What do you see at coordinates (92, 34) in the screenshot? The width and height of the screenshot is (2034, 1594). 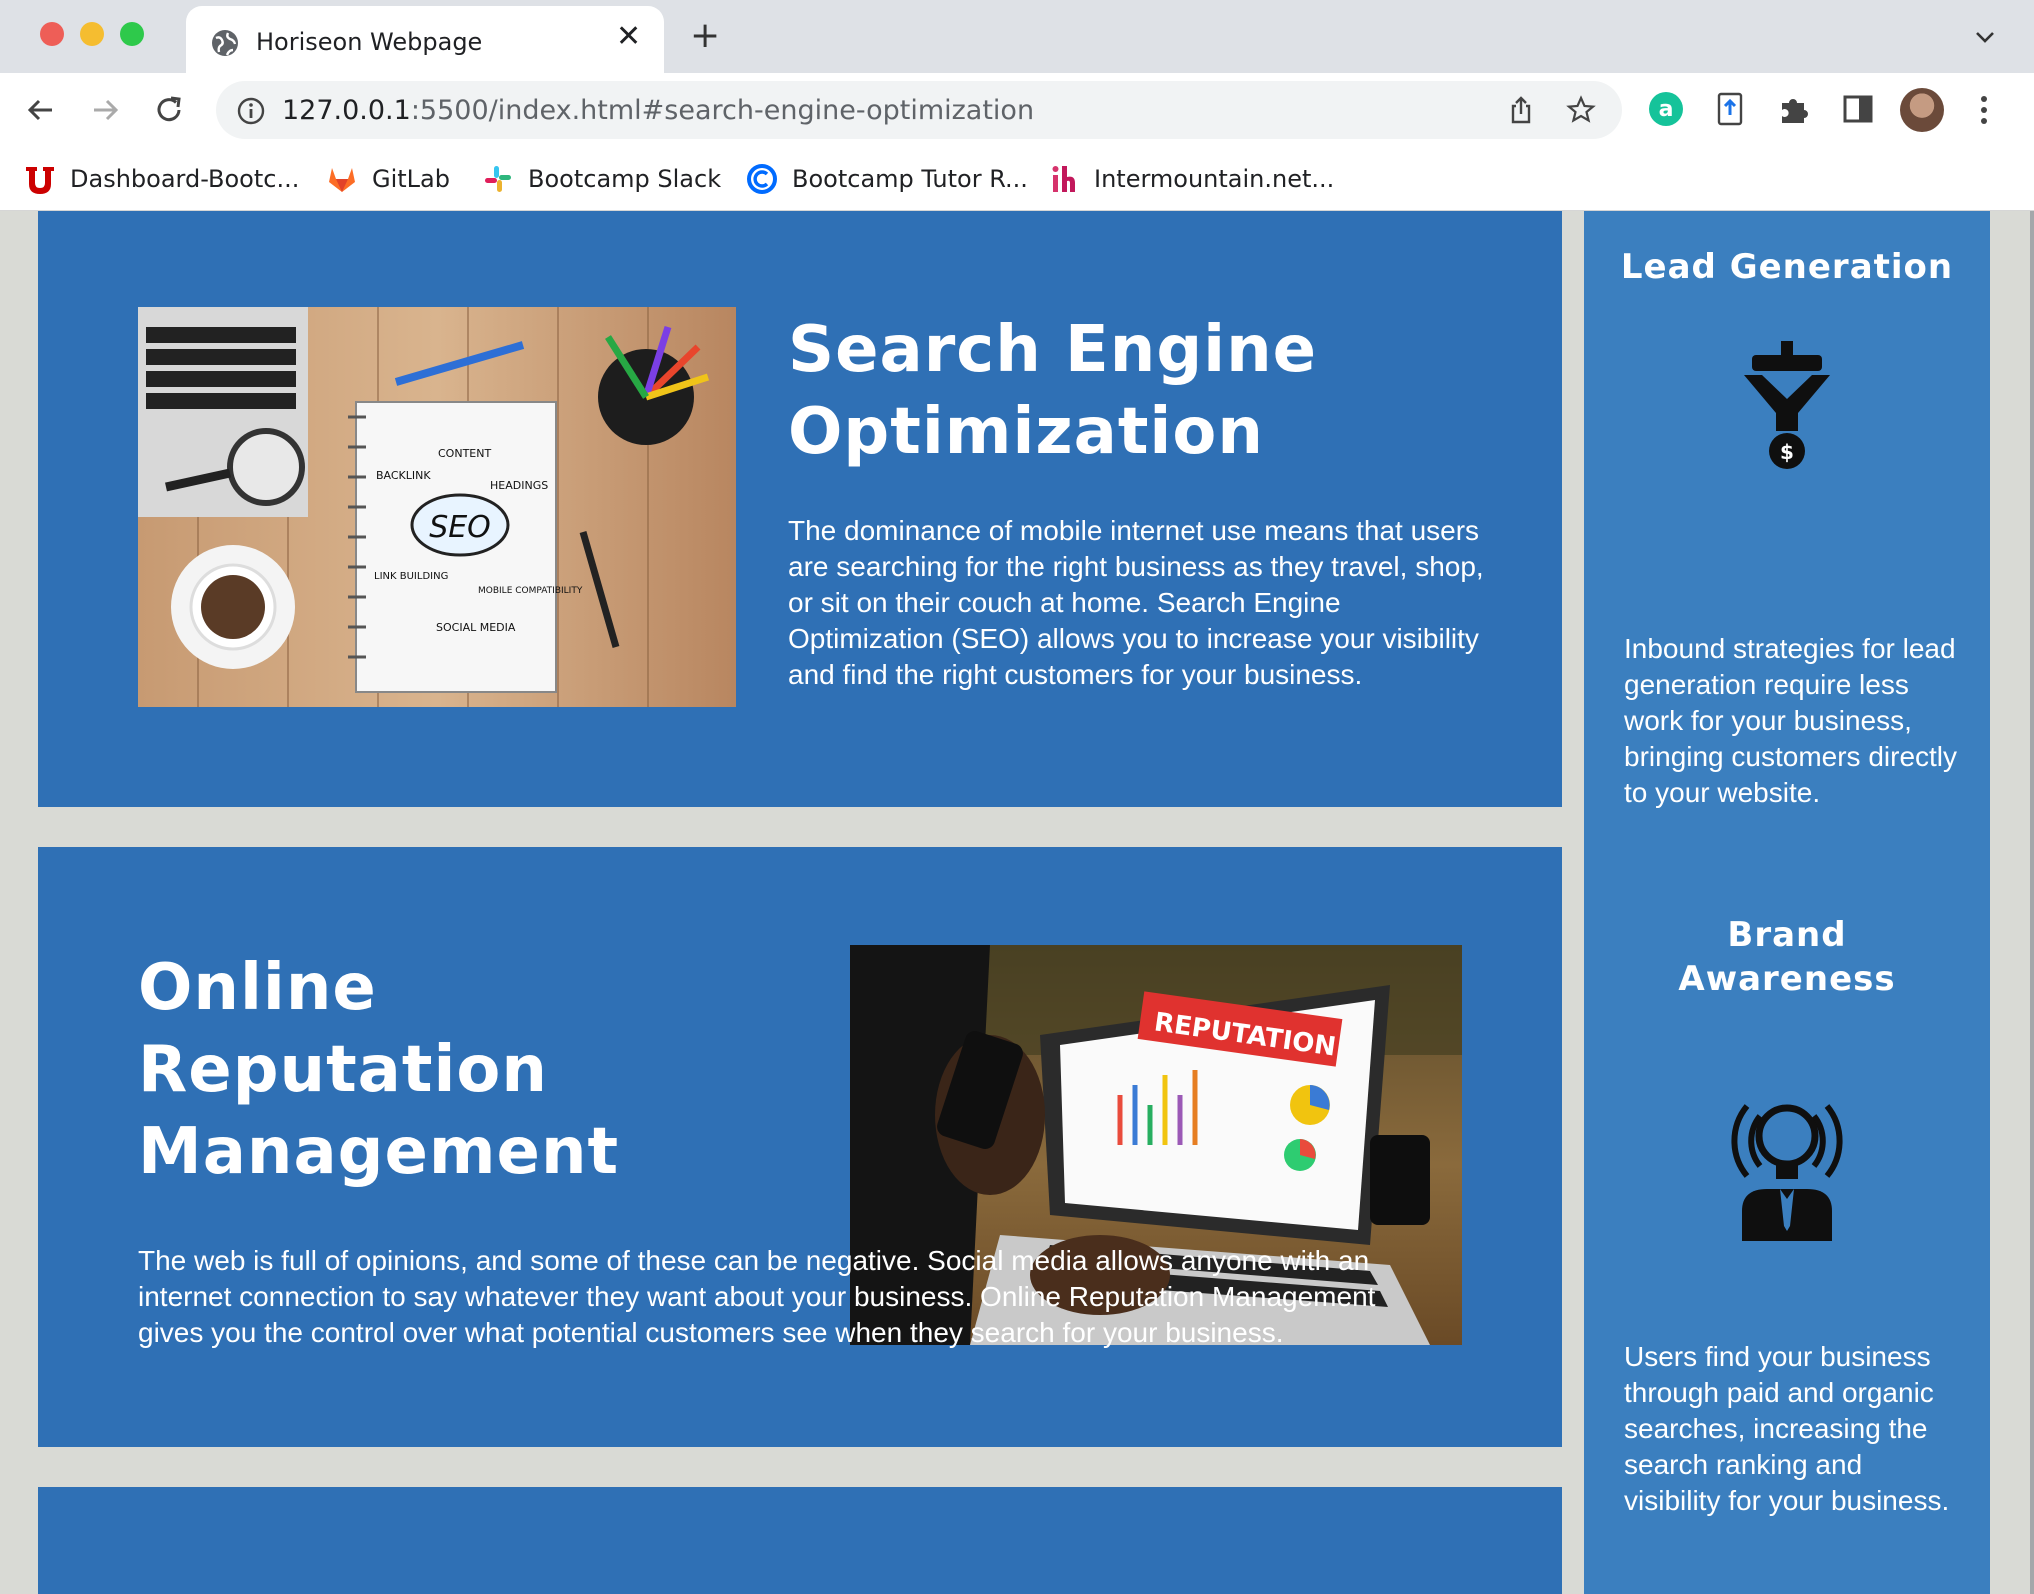 I see `minimize-window-button` at bounding box center [92, 34].